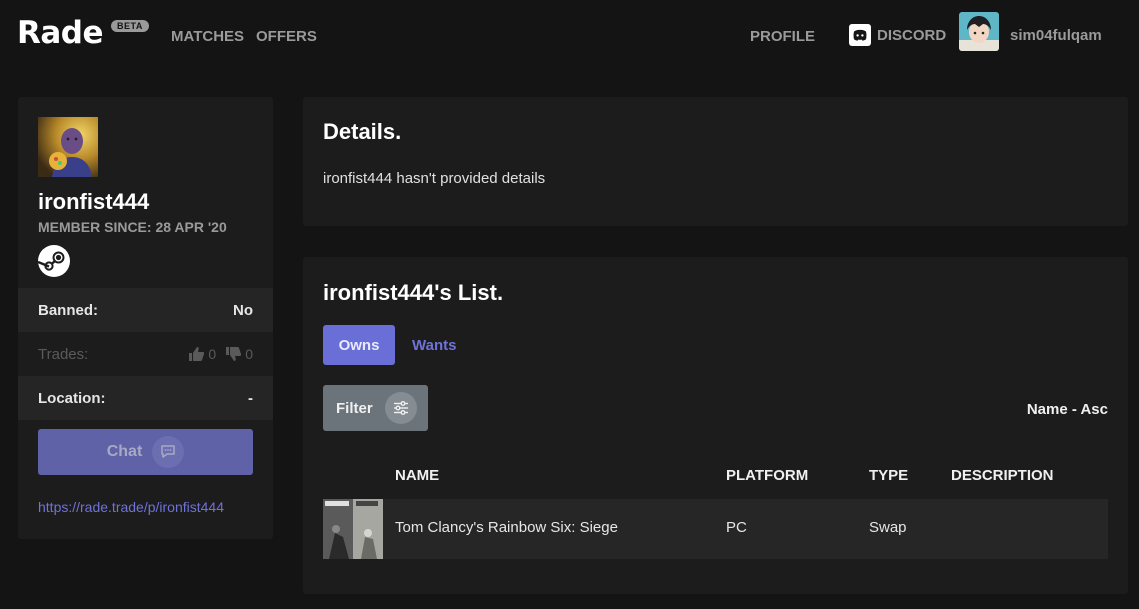 Image resolution: width=1139 pixels, height=609 pixels. What do you see at coordinates (353, 529) in the screenshot?
I see `game-thumbnail` at bounding box center [353, 529].